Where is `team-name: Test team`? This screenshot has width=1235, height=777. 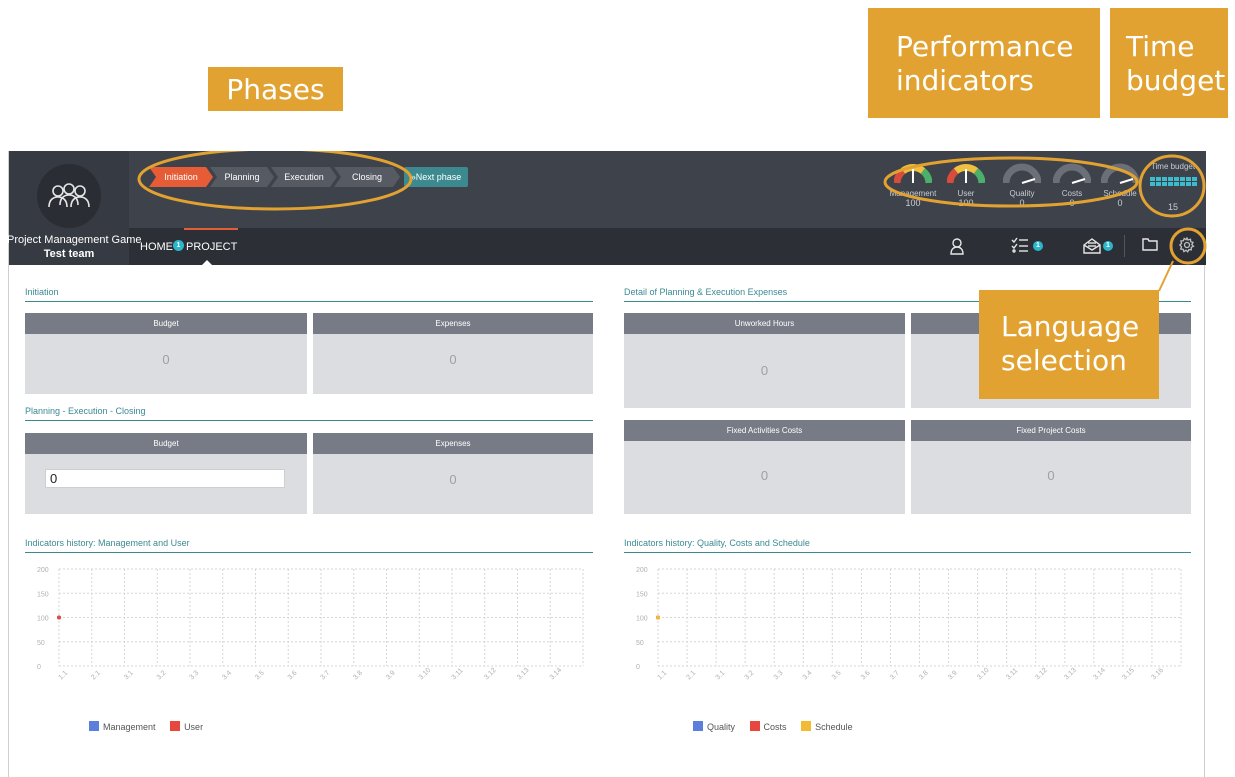 team-name: Test team is located at coordinates (69, 254).